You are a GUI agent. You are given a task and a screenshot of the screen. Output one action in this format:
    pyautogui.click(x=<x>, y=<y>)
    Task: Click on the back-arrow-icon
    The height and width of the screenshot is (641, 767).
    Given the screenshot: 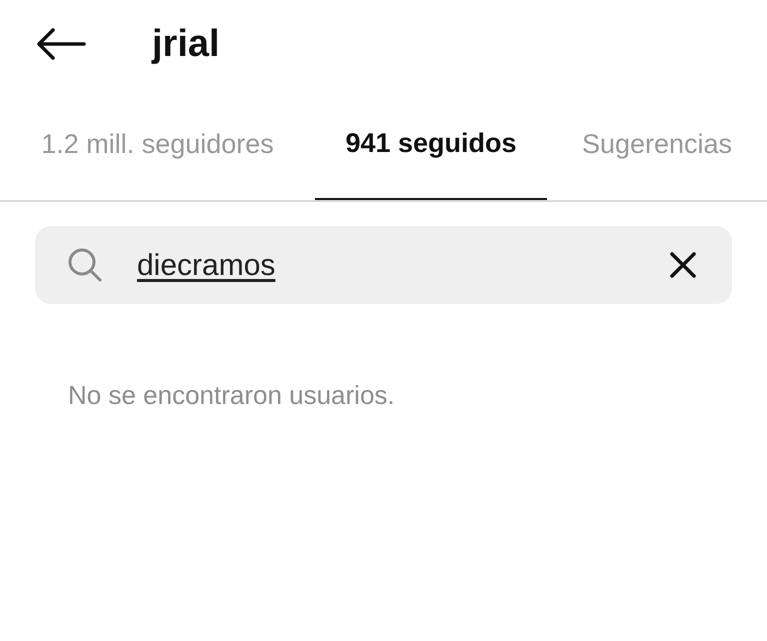 What is the action you would take?
    pyautogui.click(x=61, y=44)
    